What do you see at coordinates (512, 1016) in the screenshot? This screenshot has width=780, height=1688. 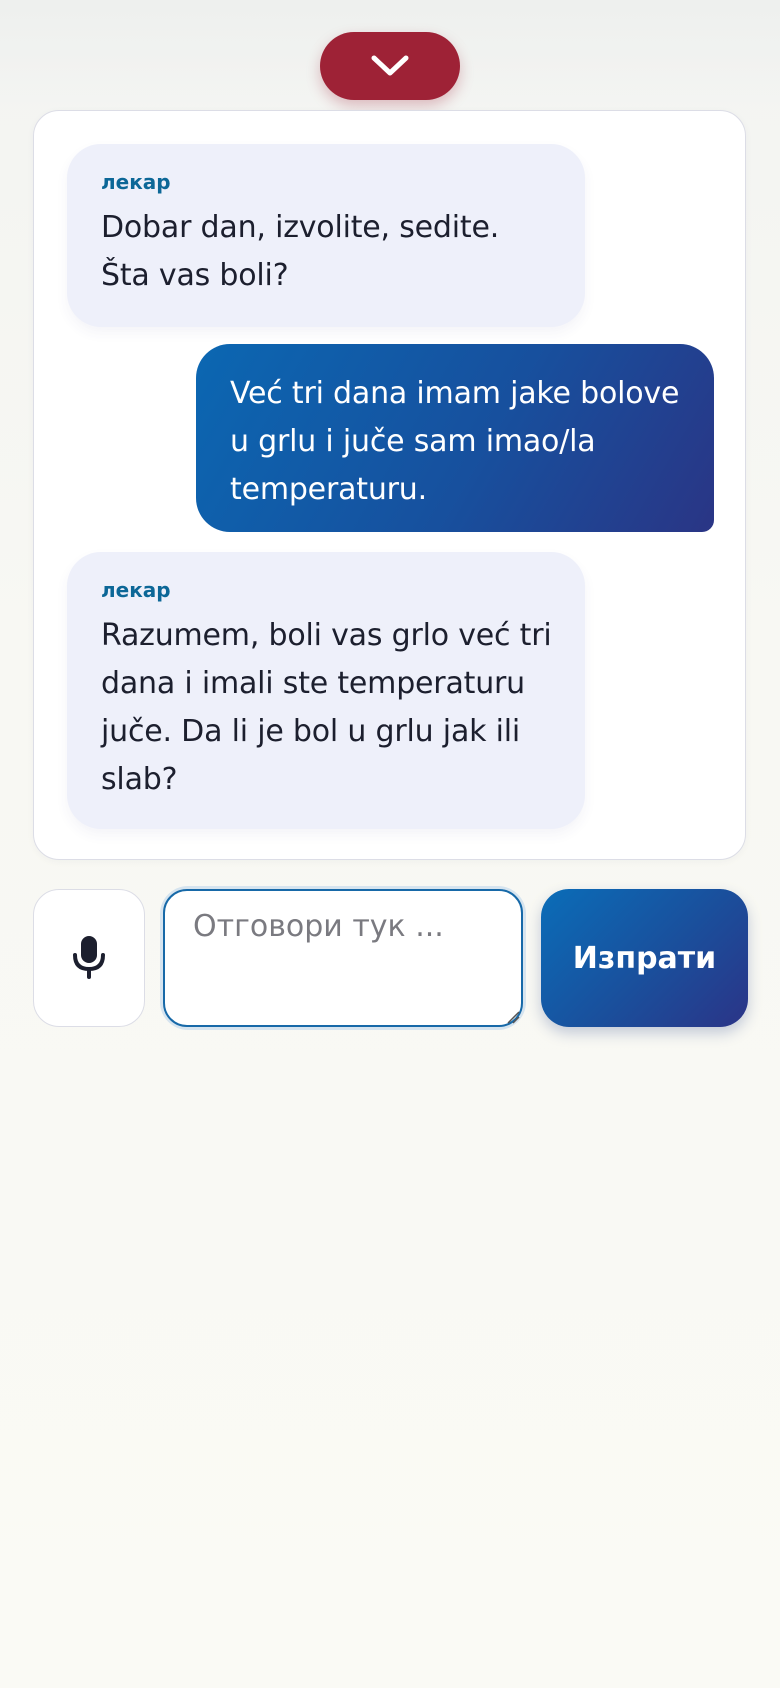 I see `resize-grip-icon` at bounding box center [512, 1016].